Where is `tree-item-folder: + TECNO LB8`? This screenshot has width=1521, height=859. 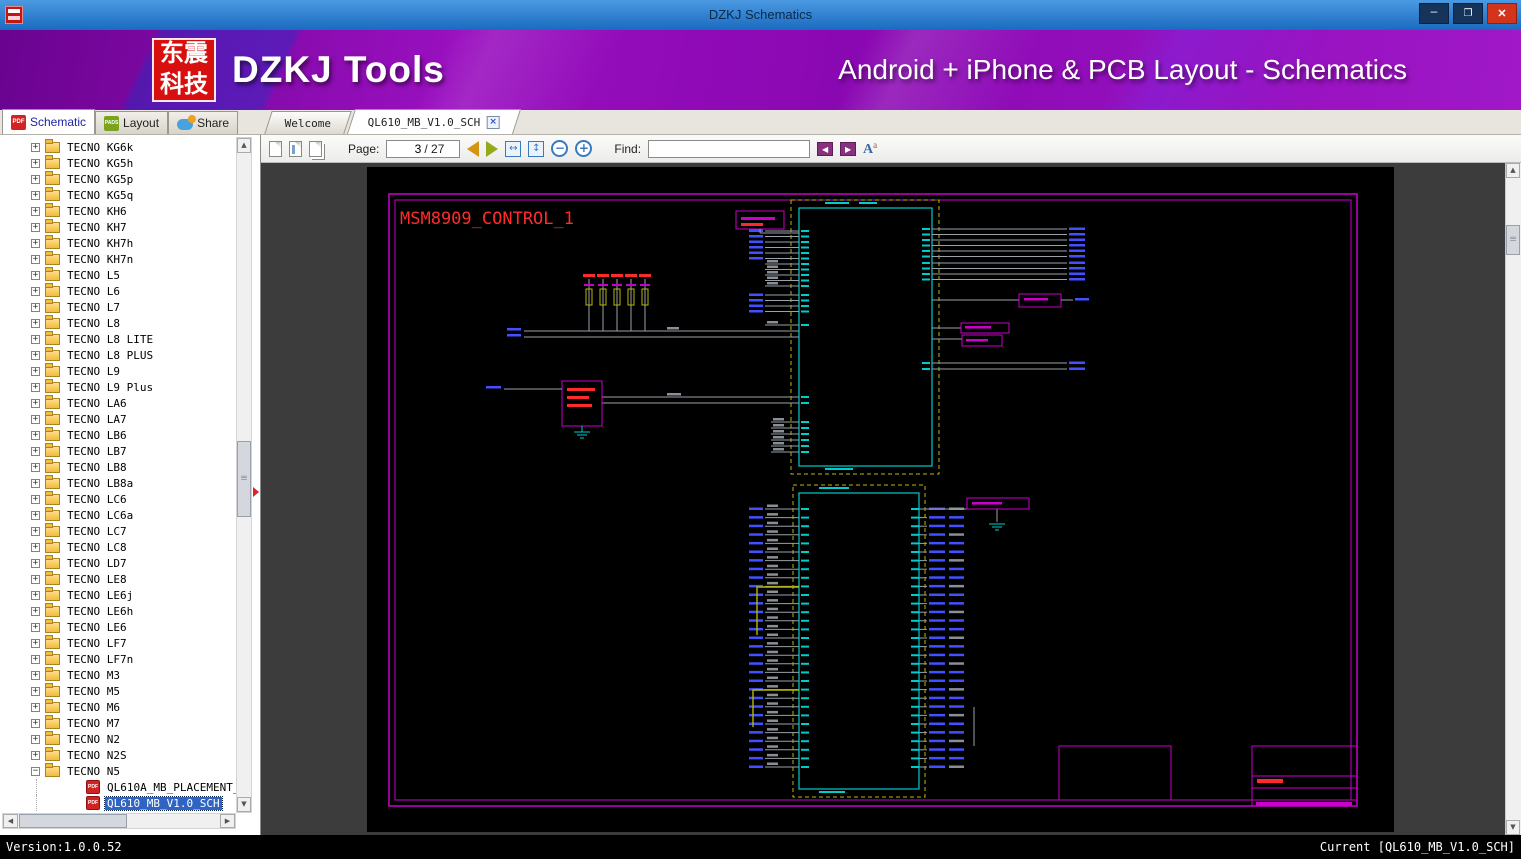
tree-item-folder: + TECNO LB8 is located at coordinates (118, 467).